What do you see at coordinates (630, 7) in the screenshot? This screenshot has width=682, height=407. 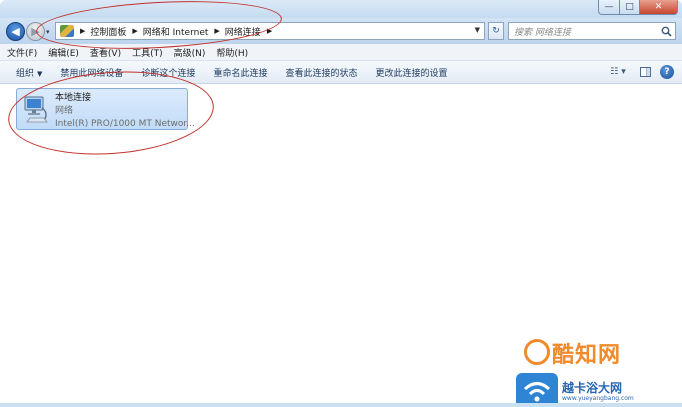 I see `maximize-button: □` at bounding box center [630, 7].